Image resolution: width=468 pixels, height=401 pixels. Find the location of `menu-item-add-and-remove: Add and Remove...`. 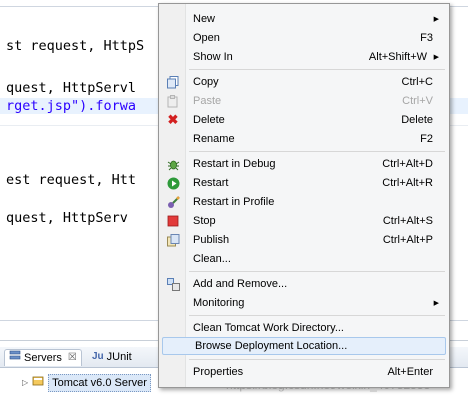

menu-item-add-and-remove: Add and Remove... is located at coordinates (304, 284).